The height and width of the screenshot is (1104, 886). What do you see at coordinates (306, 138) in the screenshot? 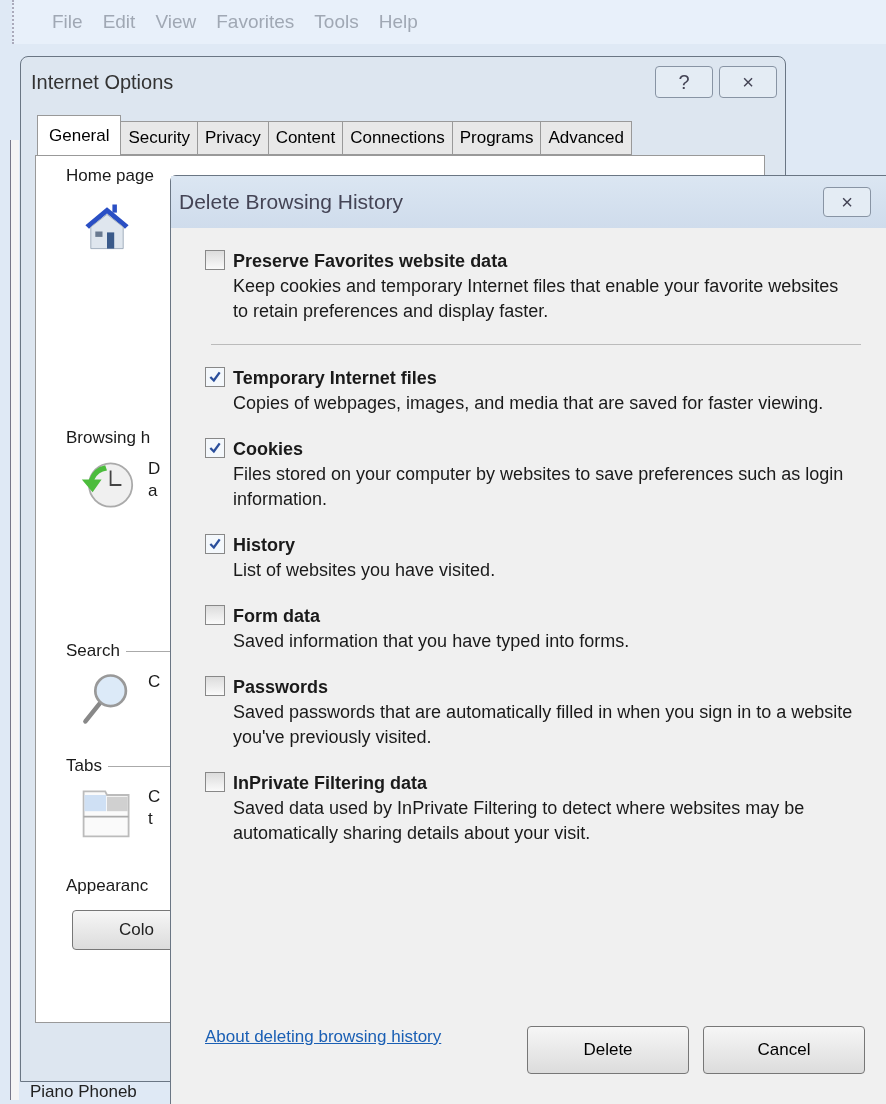
I see `tab: Content` at bounding box center [306, 138].